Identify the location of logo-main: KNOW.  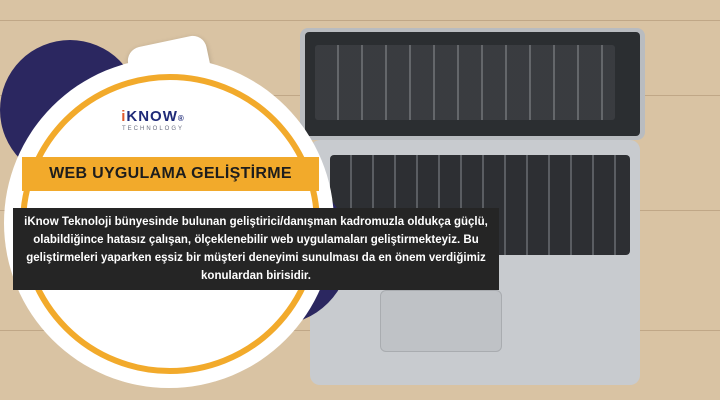
(152, 116).